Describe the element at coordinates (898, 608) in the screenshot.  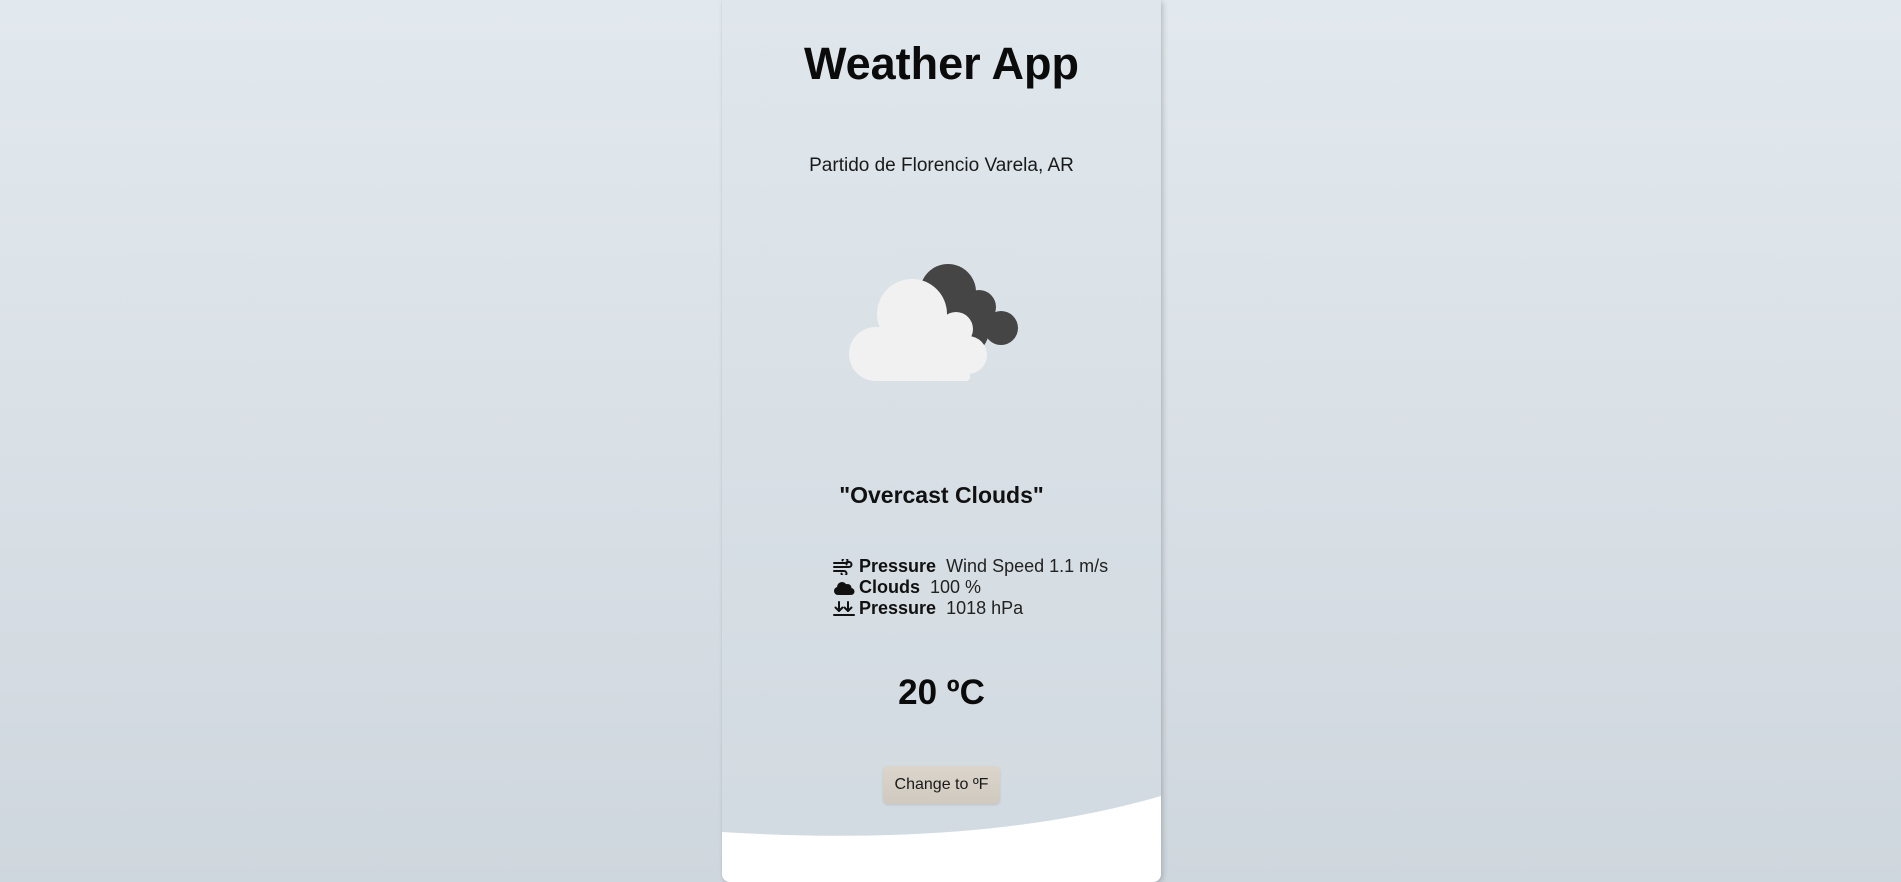
I see `detail-label-pressure: Pressure` at that location.